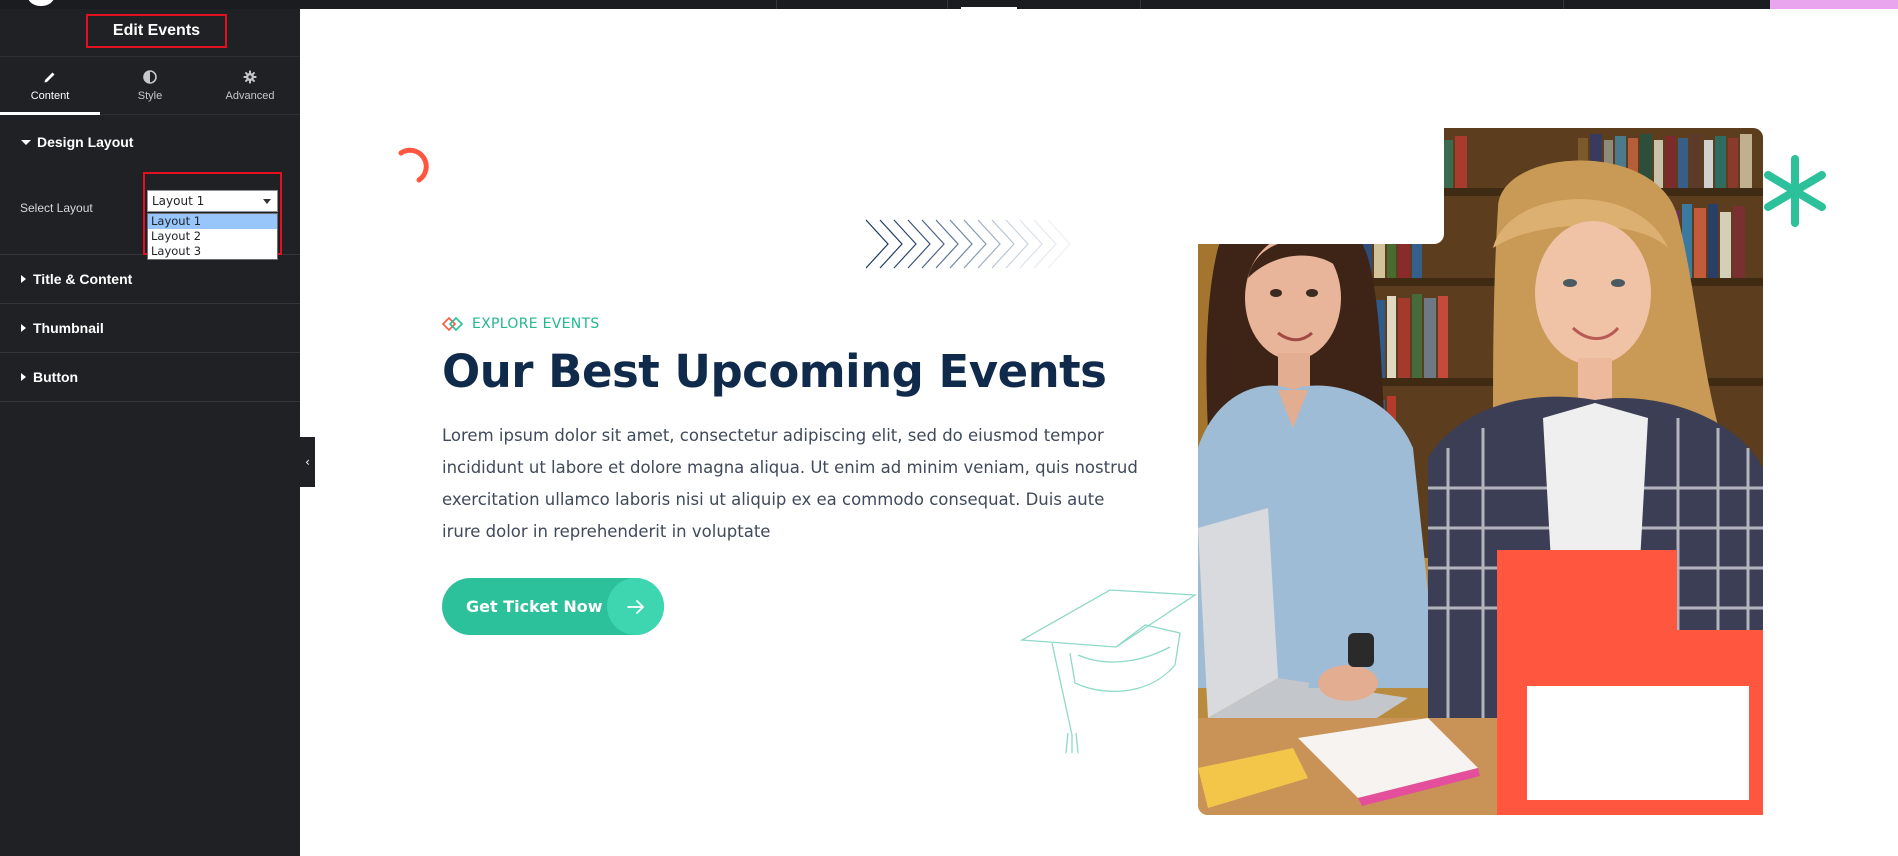 This screenshot has width=1898, height=856. I want to click on design-layout-toggle: Design Layout, so click(150, 142).